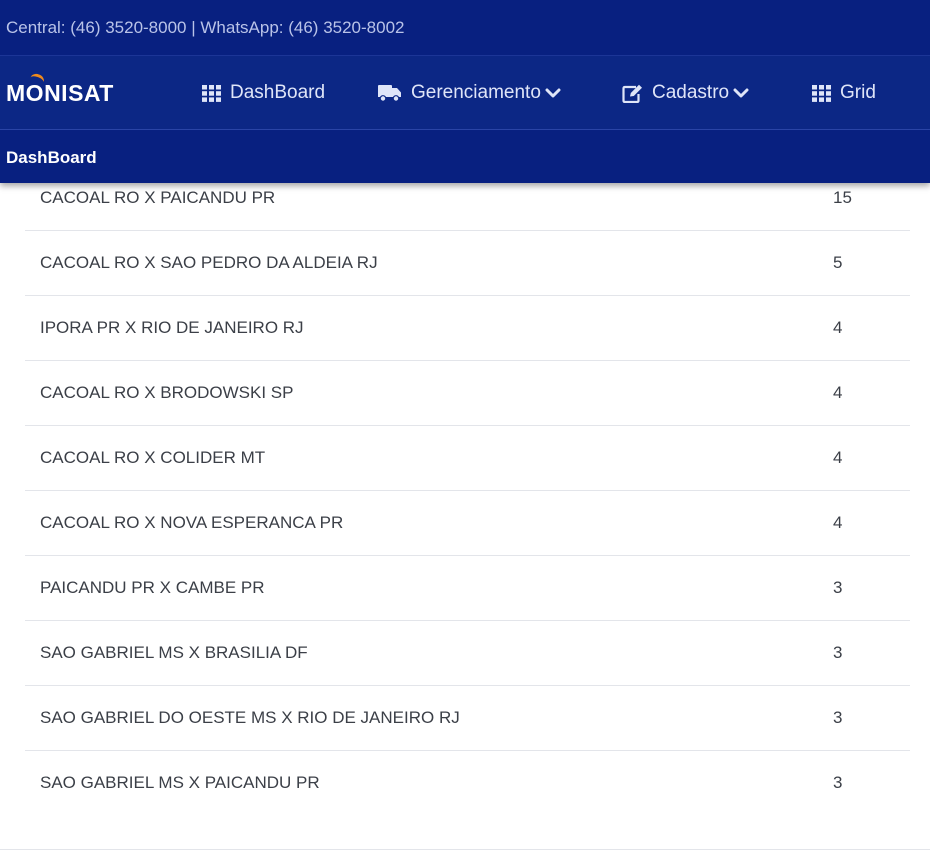 The height and width of the screenshot is (851, 930). I want to click on nav-cadastro-label: Cadastro, so click(691, 92).